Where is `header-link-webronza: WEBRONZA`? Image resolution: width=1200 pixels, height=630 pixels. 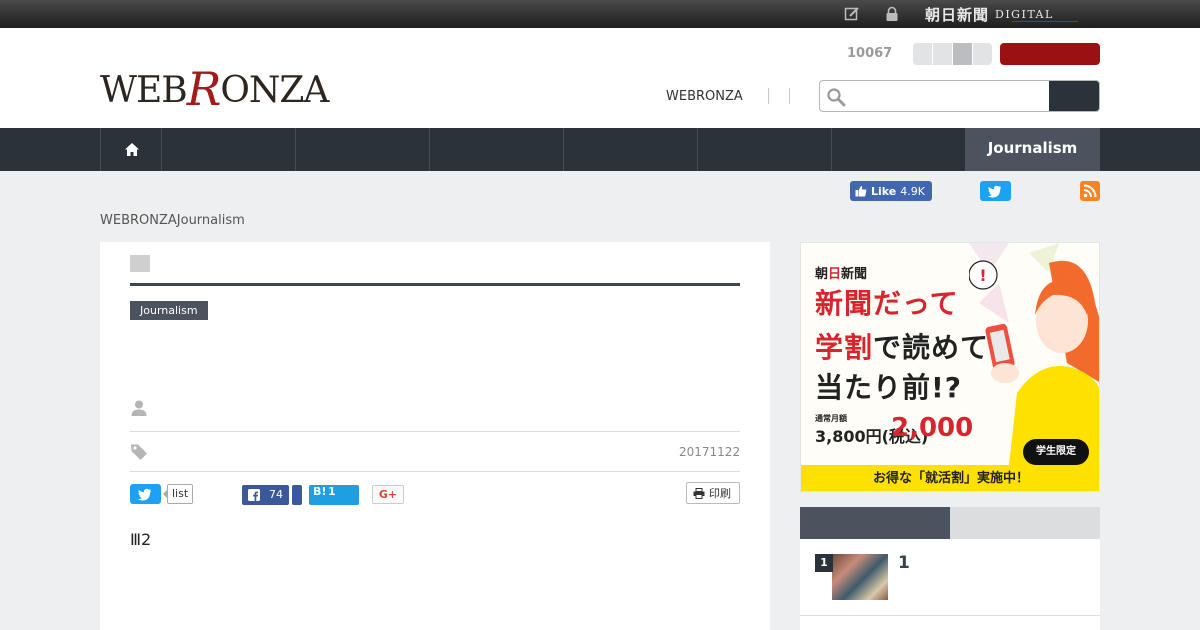
header-link-webronza: WEBRONZA is located at coordinates (704, 96).